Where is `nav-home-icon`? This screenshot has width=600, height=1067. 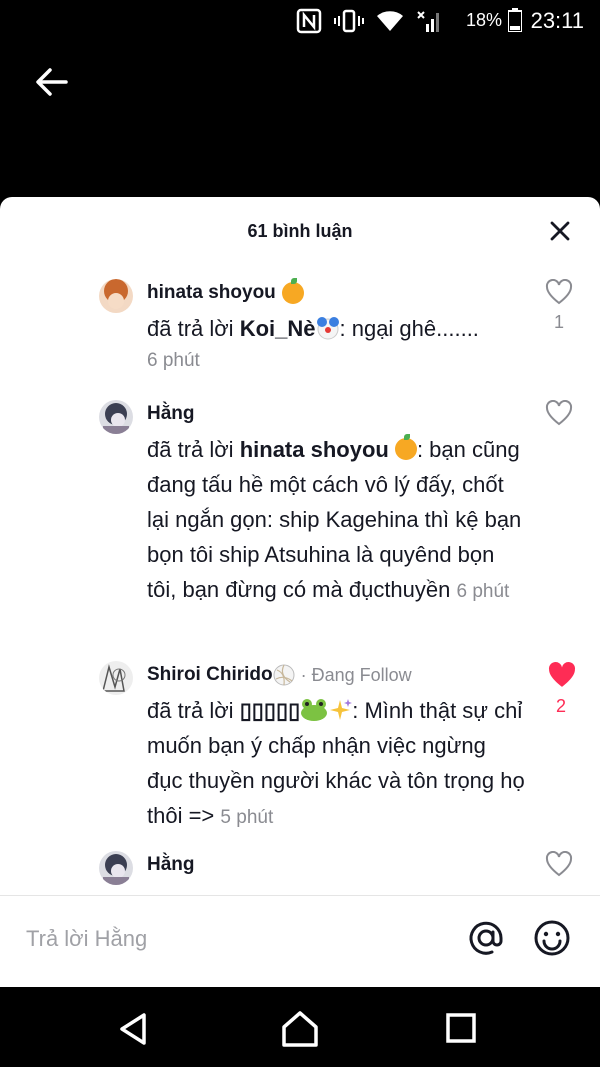
nav-home-icon is located at coordinates (300, 1029).